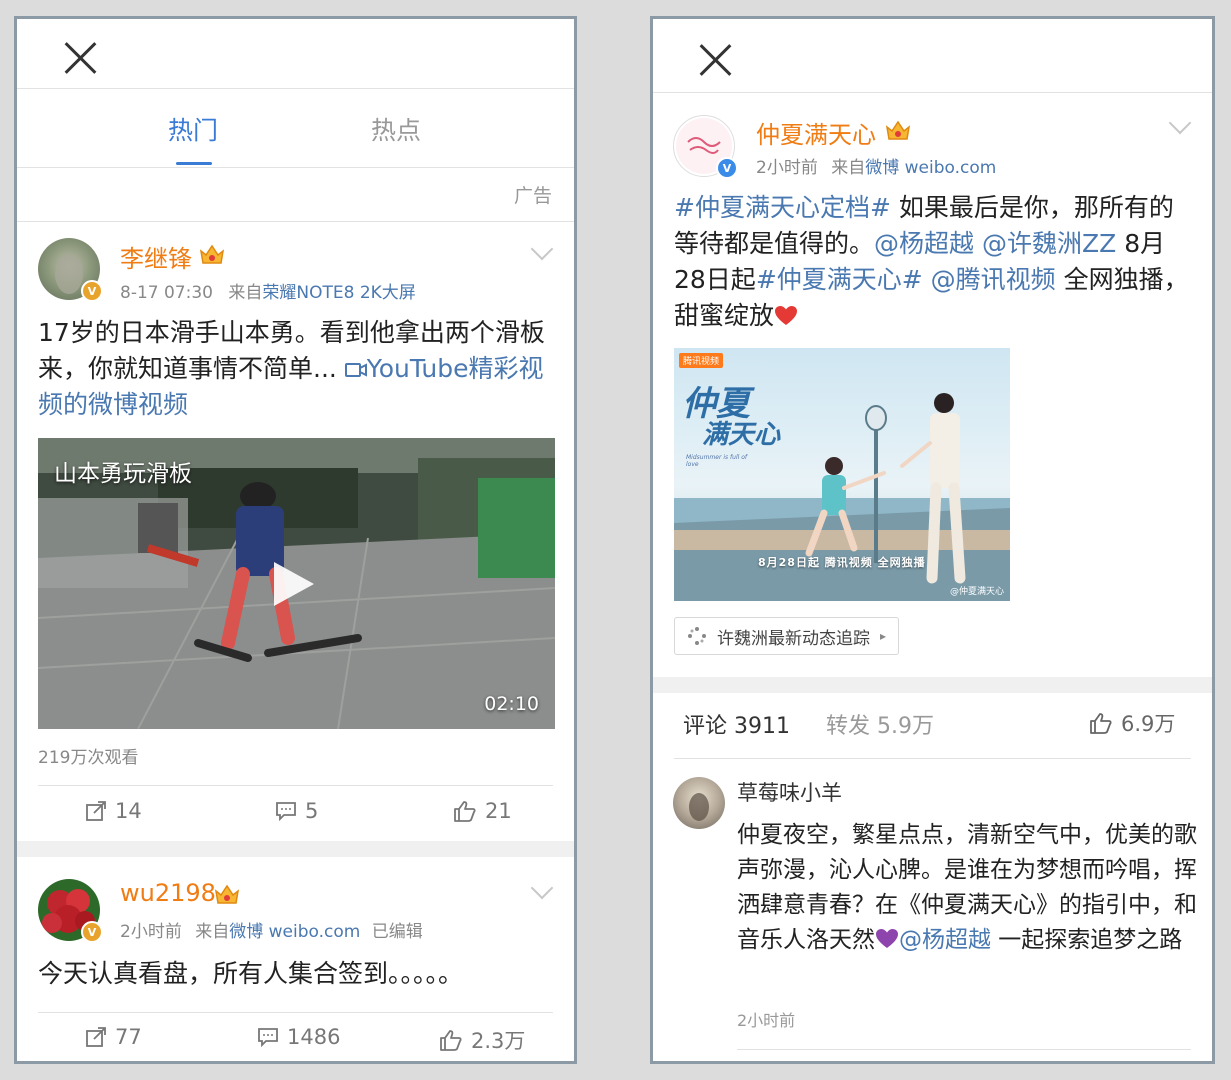  Describe the element at coordinates (511, 704) in the screenshot. I see `video-duration: 02:10` at that location.